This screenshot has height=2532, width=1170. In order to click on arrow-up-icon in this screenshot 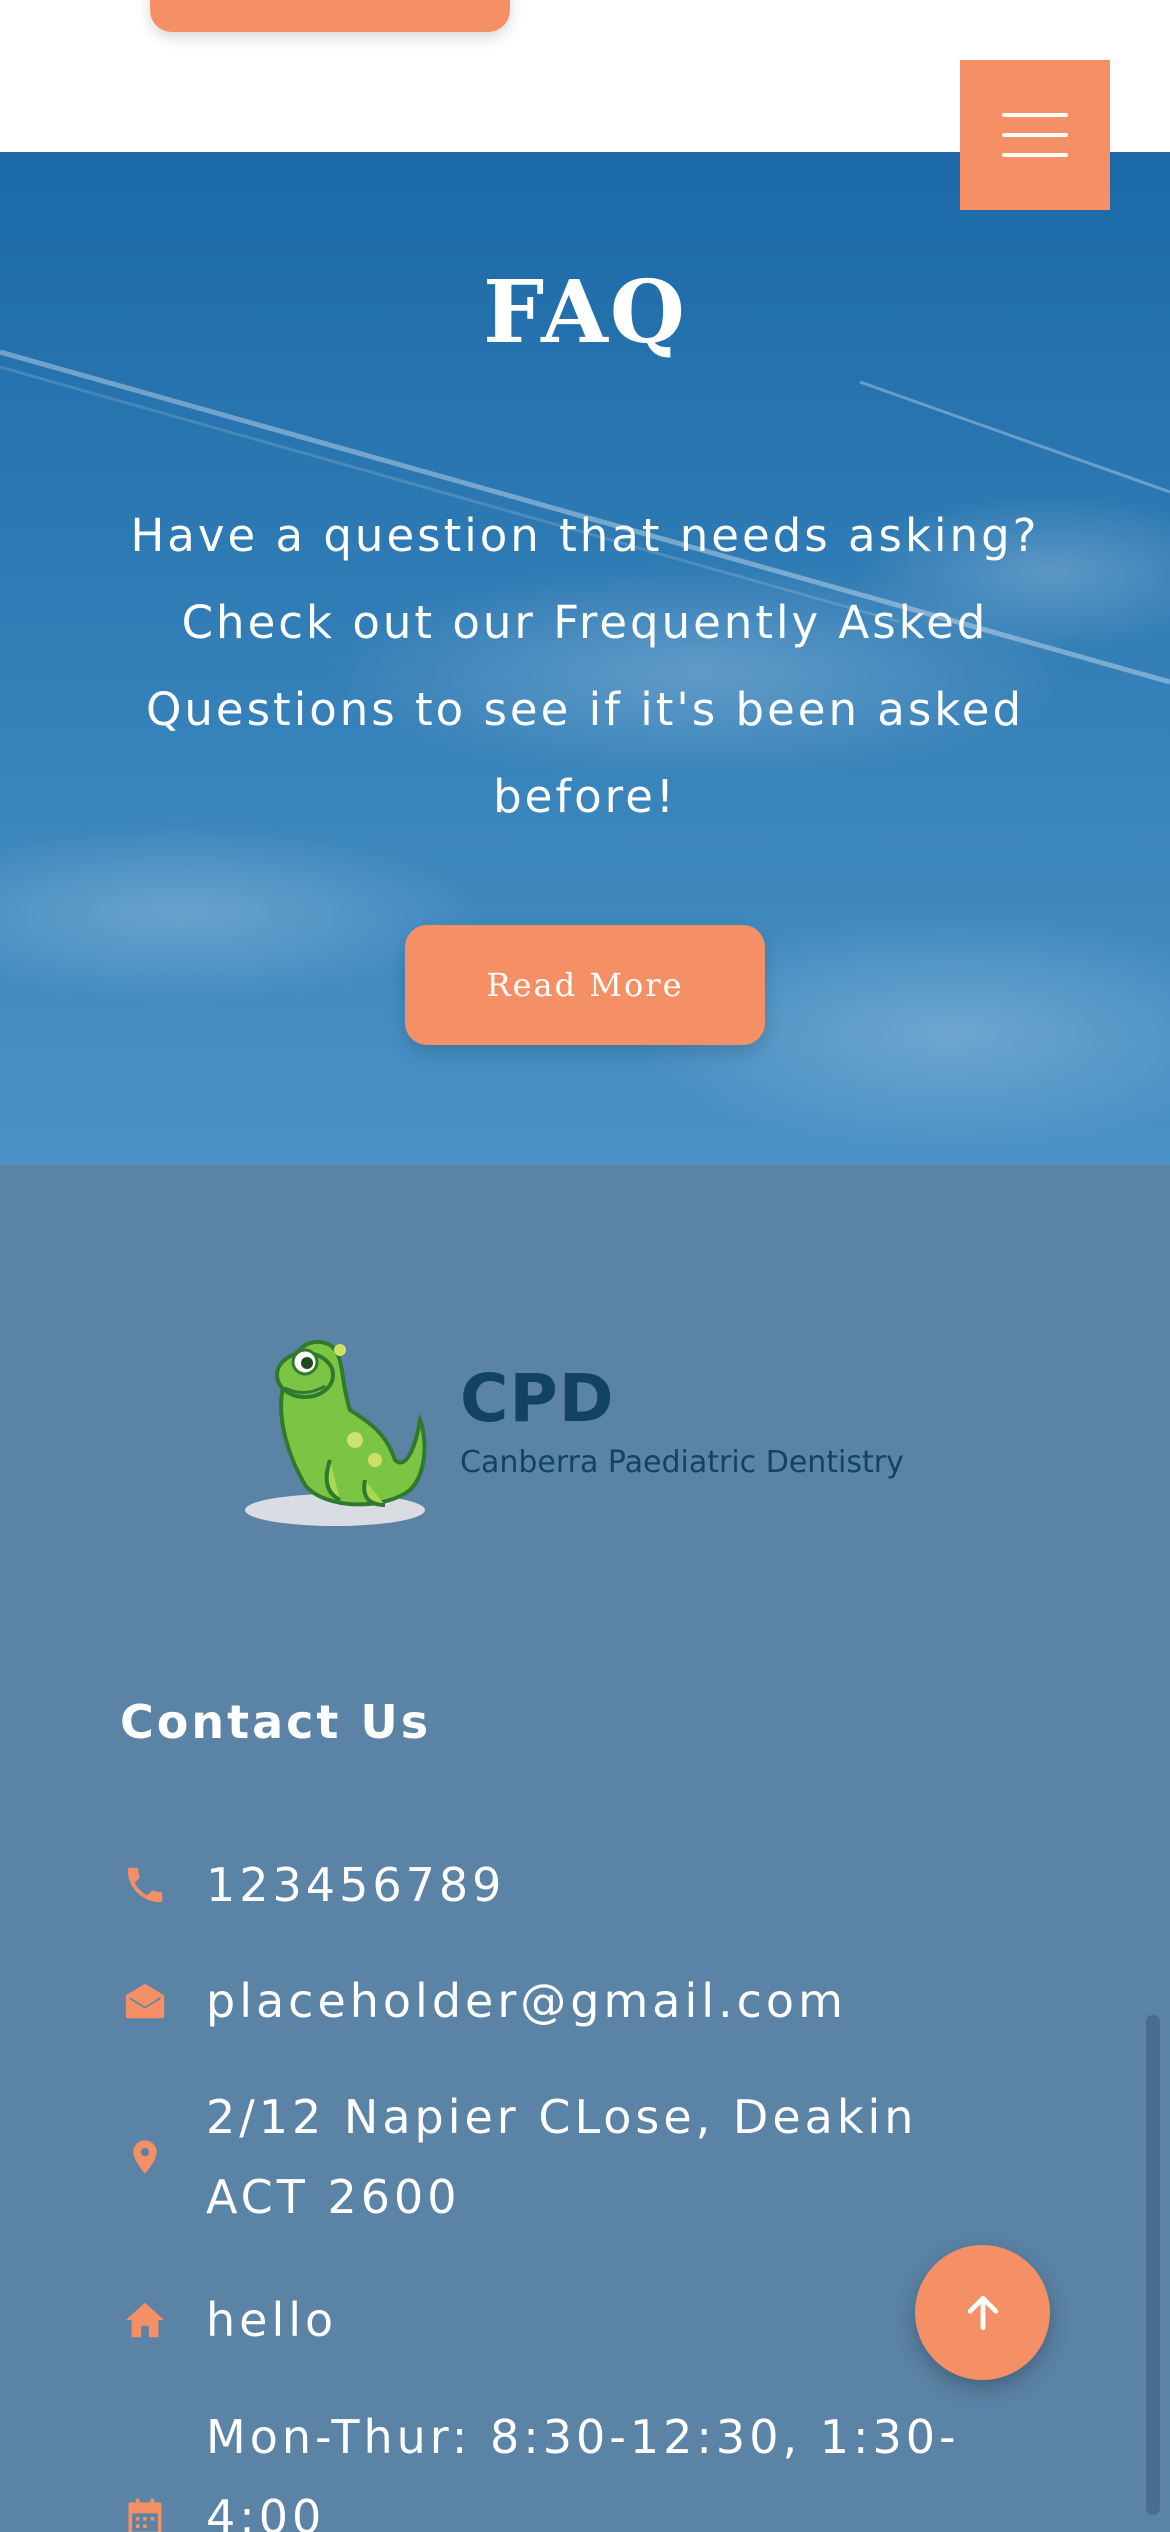, I will do `click(982, 2312)`.